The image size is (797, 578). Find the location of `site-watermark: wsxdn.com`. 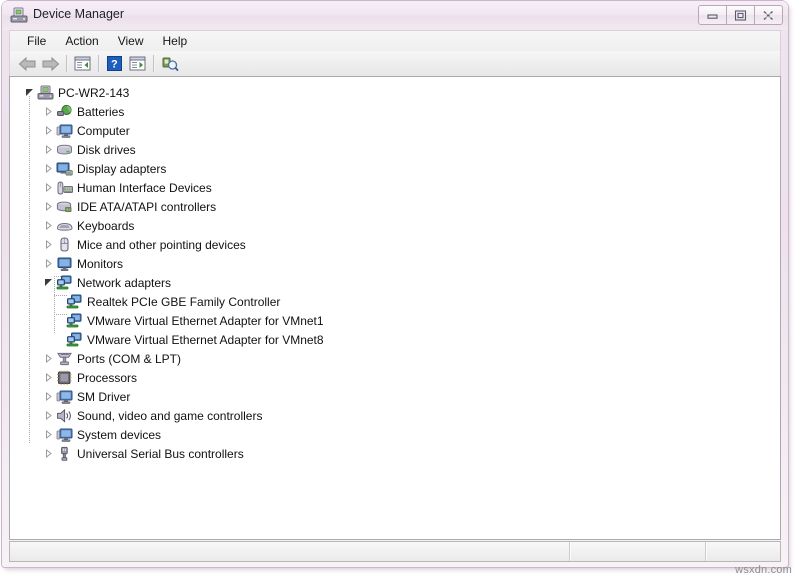

site-watermark: wsxdn.com is located at coordinates (763, 570).